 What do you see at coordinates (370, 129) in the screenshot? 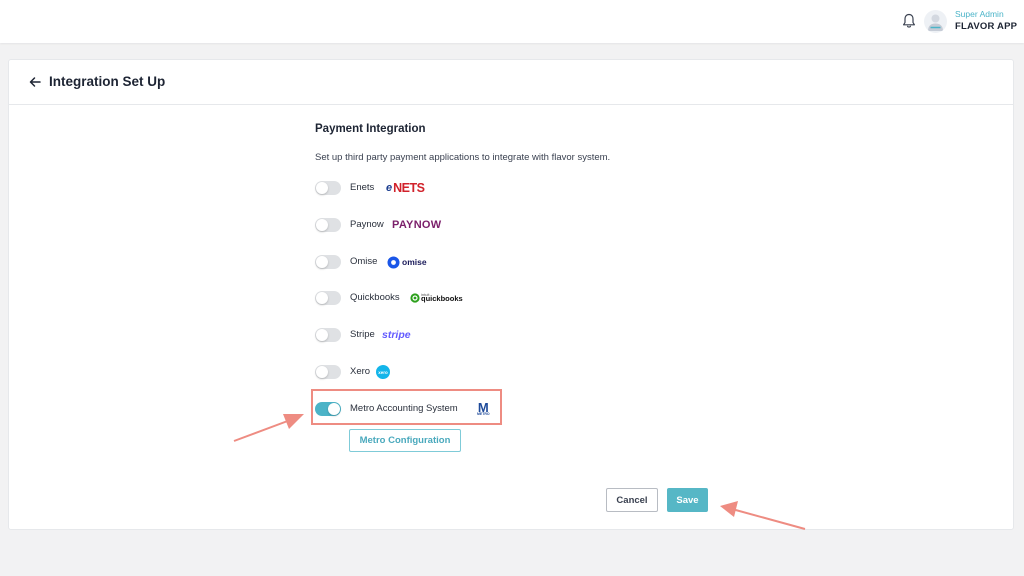
I see `section-title: Payment Integration` at bounding box center [370, 129].